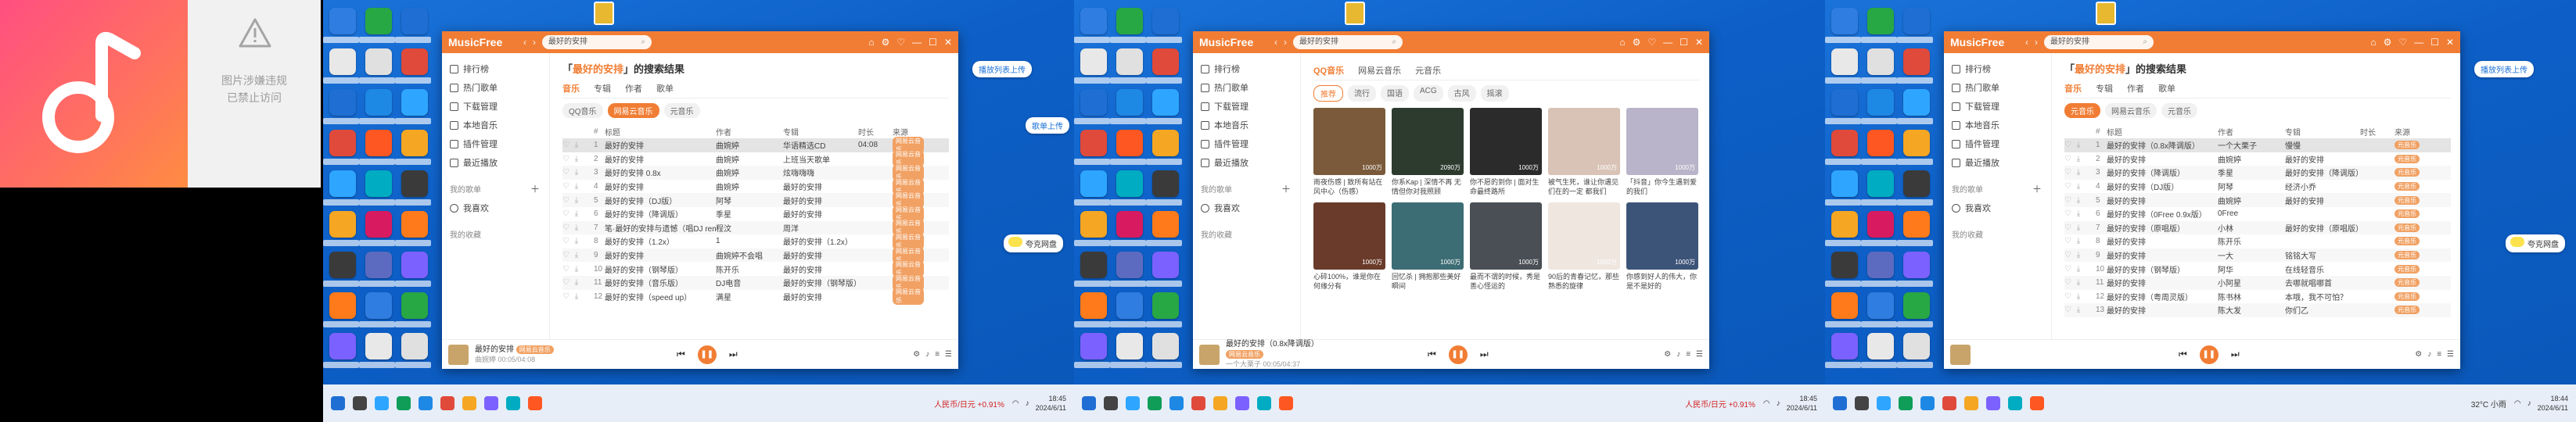 The image size is (2576, 422). What do you see at coordinates (1461, 93) in the screenshot?
I see `filter-chip: 古风` at bounding box center [1461, 93].